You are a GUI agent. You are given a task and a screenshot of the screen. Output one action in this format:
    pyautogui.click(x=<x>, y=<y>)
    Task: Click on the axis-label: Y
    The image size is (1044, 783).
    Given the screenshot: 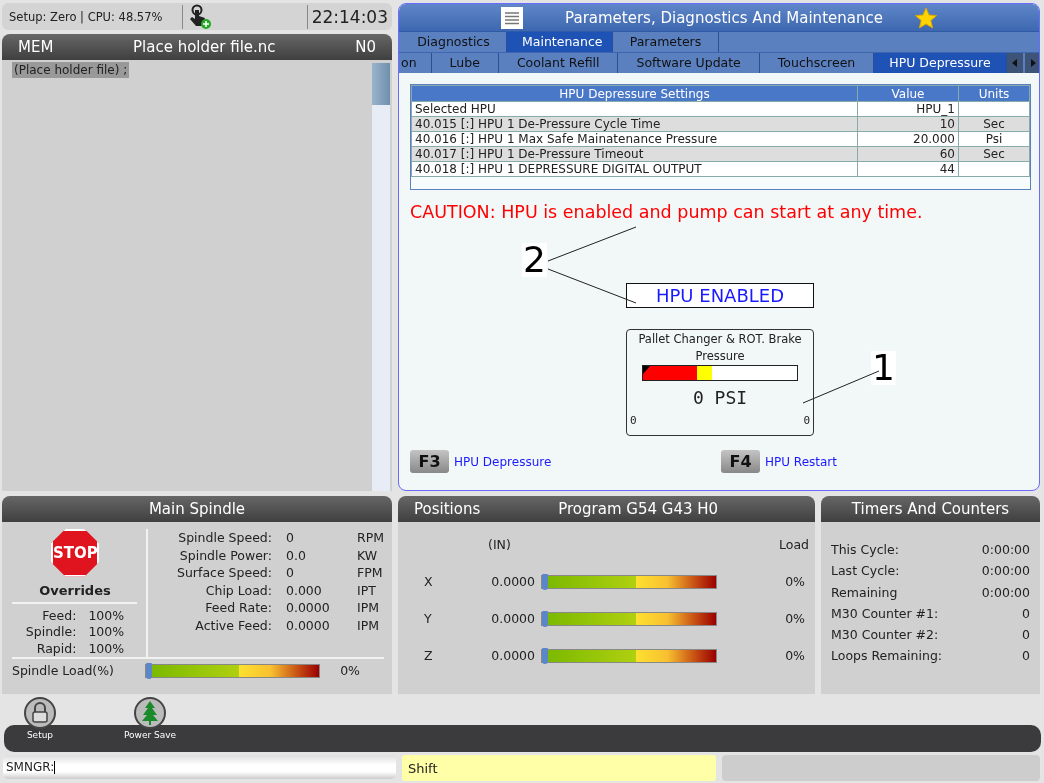 What is the action you would take?
    pyautogui.click(x=428, y=619)
    